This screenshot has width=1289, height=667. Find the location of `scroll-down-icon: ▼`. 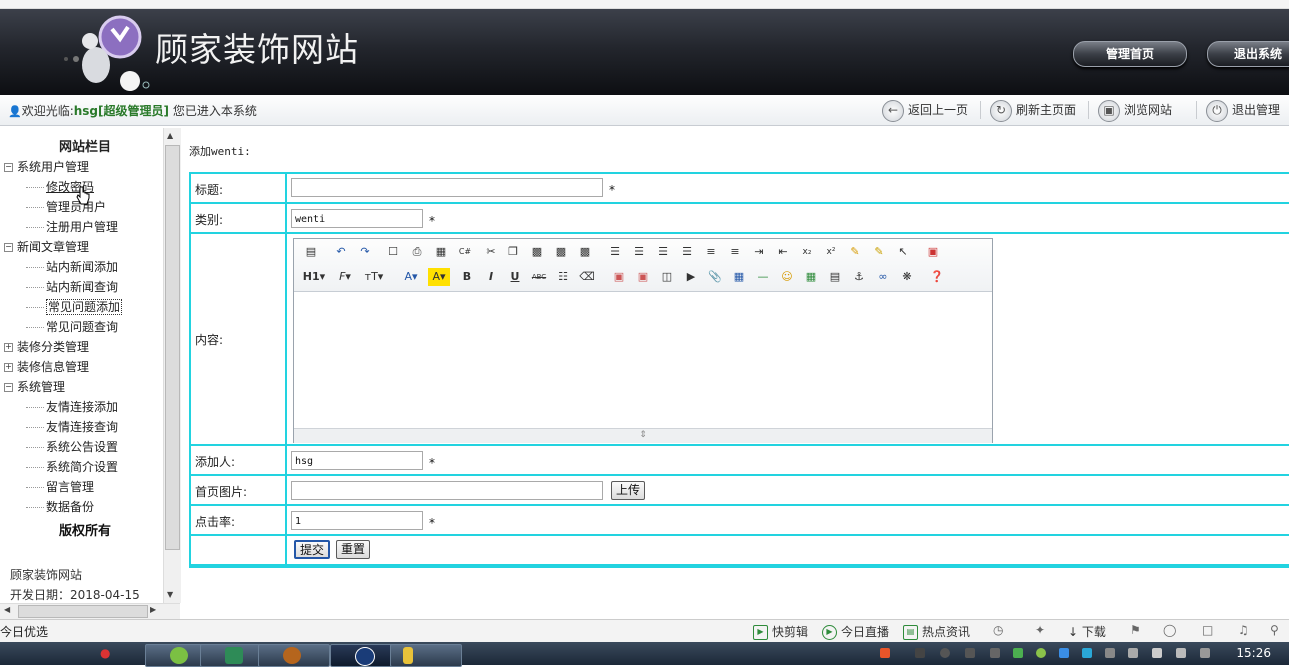

scroll-down-icon: ▼ is located at coordinates (170, 594).